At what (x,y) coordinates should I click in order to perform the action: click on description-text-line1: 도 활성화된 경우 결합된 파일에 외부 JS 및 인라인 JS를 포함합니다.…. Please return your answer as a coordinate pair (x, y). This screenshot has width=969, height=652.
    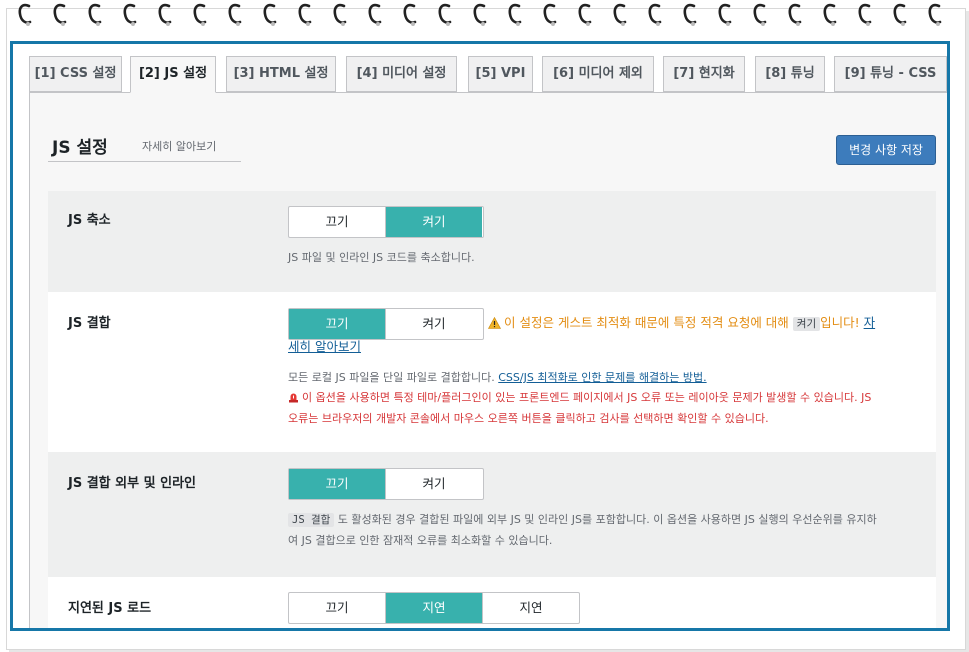
    Looking at the image, I should click on (607, 519).